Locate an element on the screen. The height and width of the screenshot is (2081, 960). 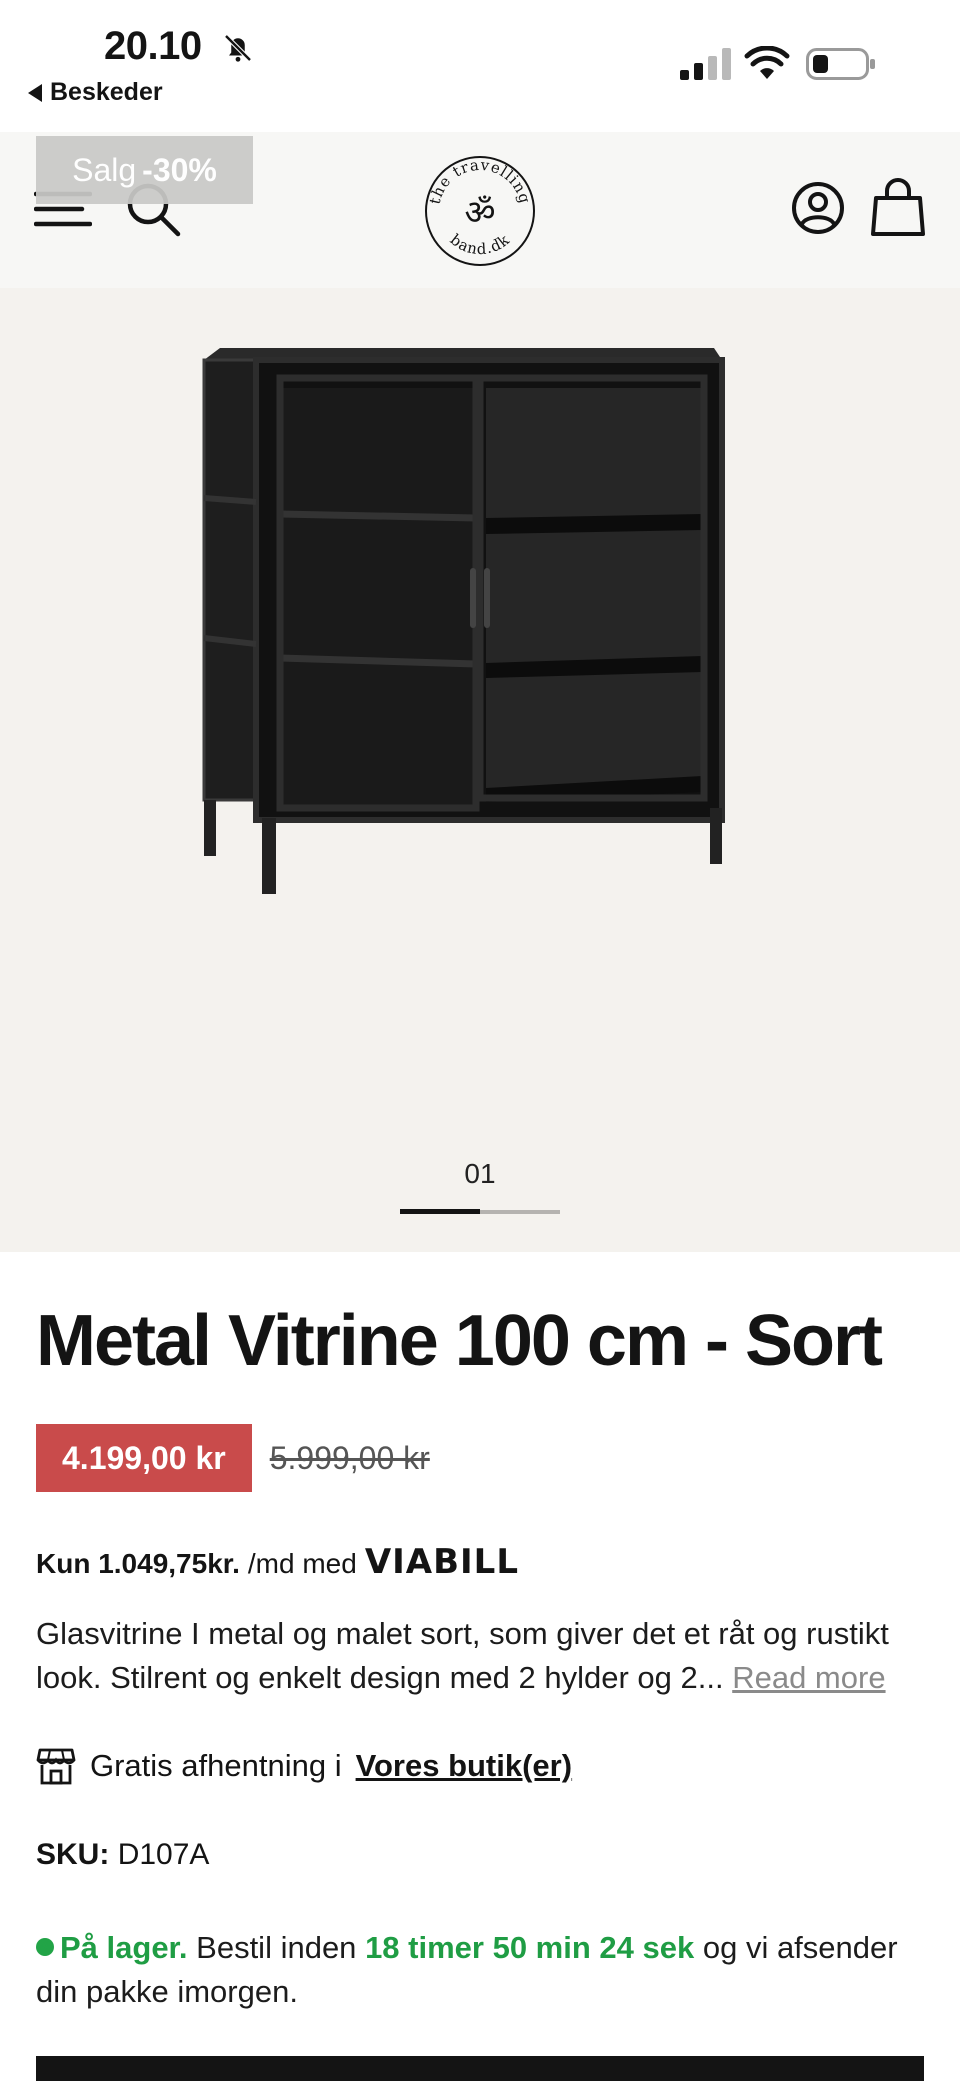
store-icon is located at coordinates (56, 1766).